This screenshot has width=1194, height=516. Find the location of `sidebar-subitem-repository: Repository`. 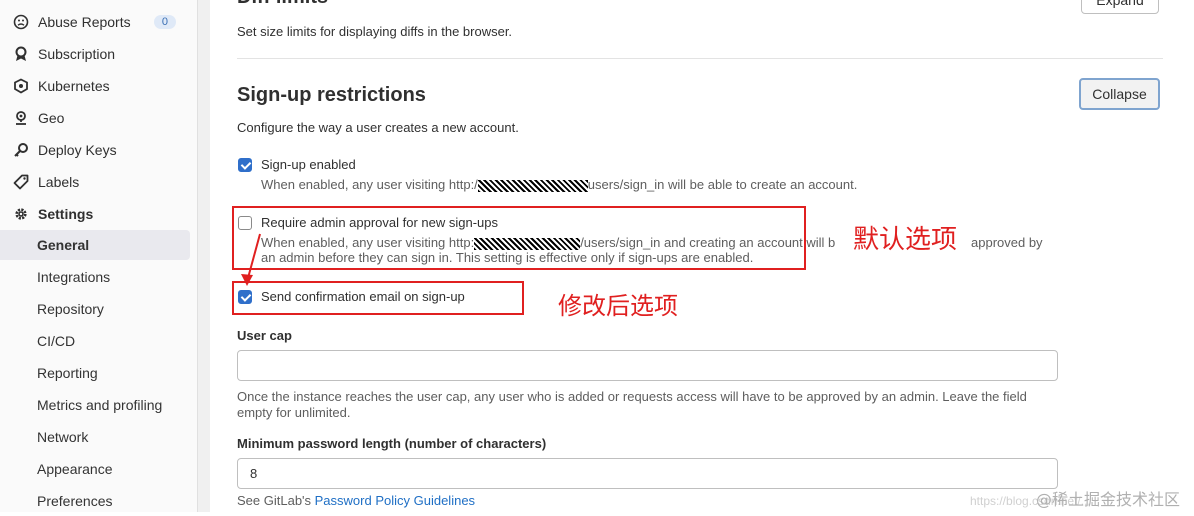

sidebar-subitem-repository: Repository is located at coordinates (95, 309).